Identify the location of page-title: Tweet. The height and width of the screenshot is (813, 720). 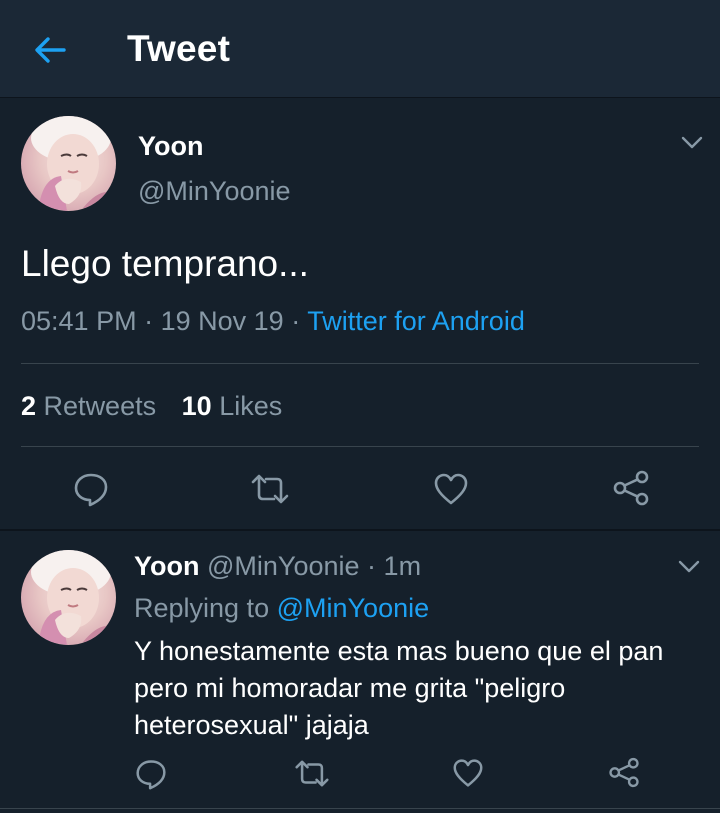
(179, 48).